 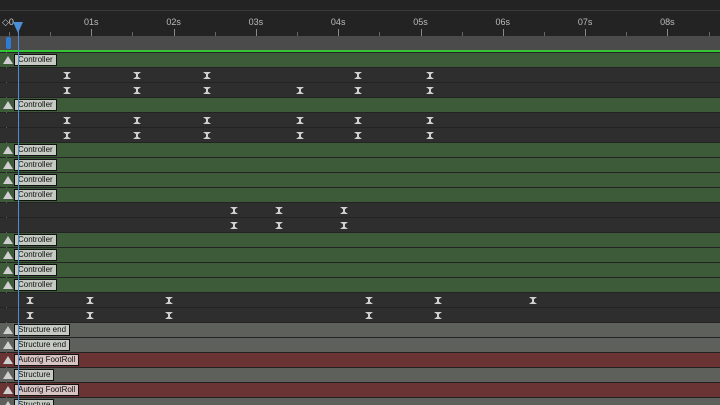 What do you see at coordinates (360, 43) in the screenshot?
I see `work-area-bar` at bounding box center [360, 43].